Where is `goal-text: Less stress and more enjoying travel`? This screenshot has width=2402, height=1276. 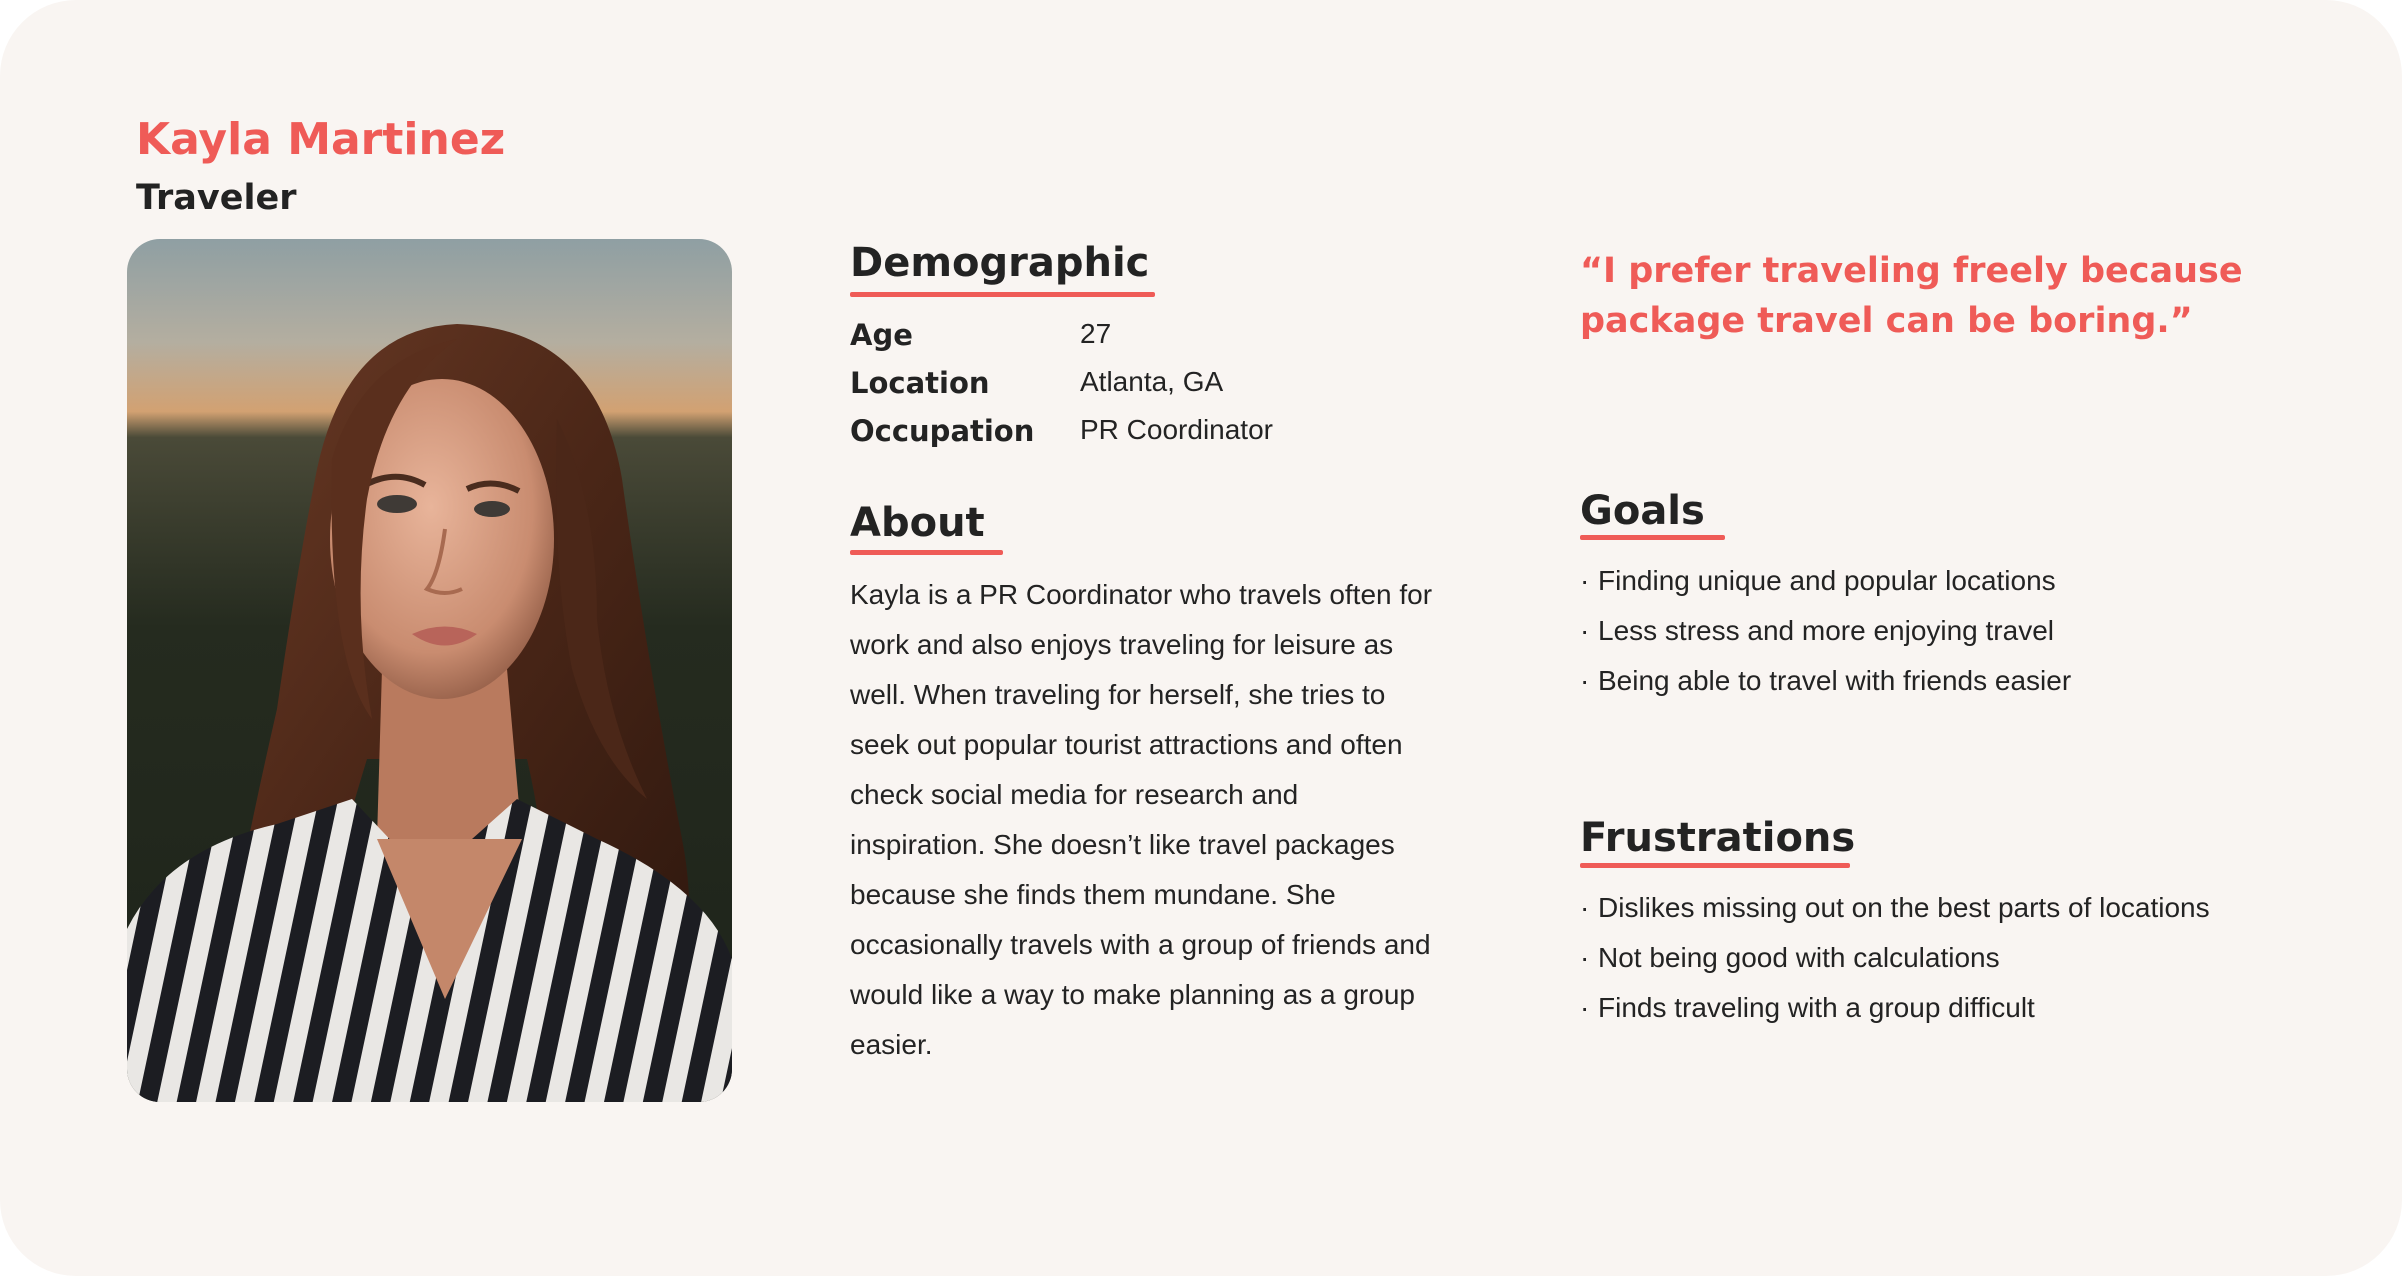 goal-text: Less stress and more enjoying travel is located at coordinates (1826, 630).